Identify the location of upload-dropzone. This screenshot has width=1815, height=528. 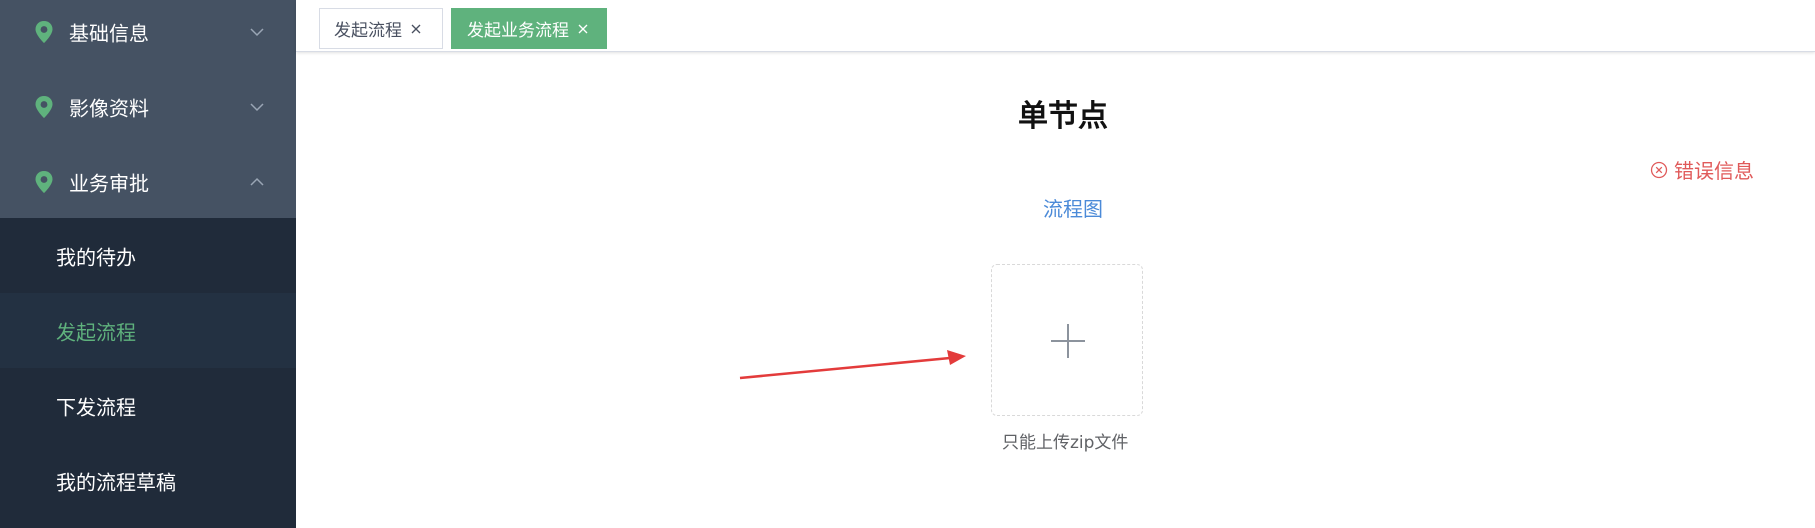
(1067, 340).